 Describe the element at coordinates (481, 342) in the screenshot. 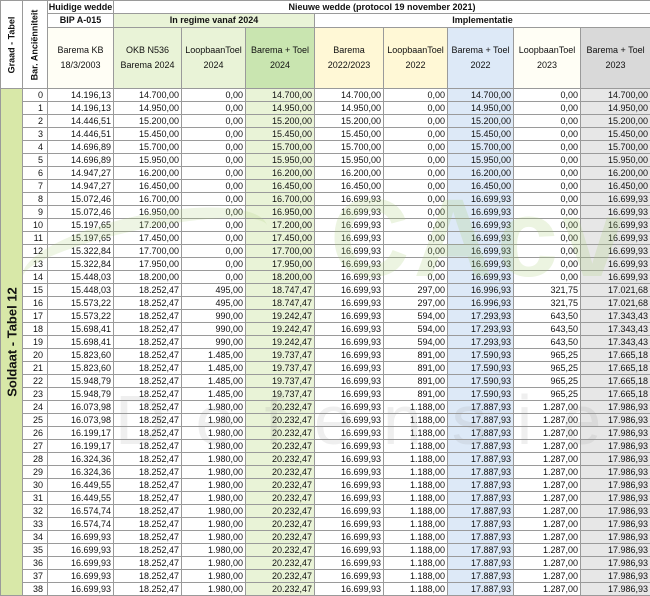

I see `value-cell: 17.293,93` at that location.